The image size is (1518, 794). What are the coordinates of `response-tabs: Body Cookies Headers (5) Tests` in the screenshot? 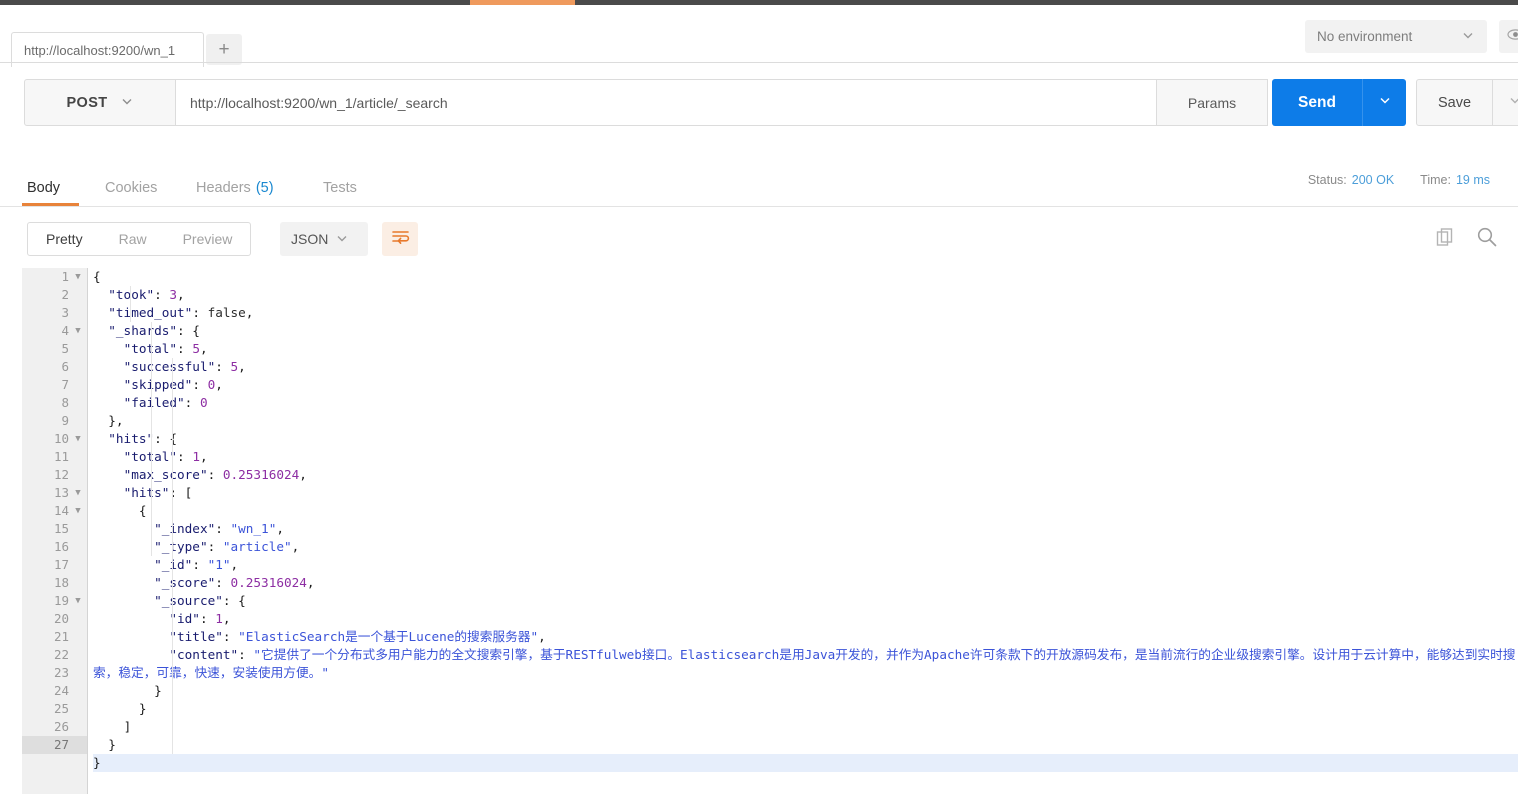 It's located at (759, 188).